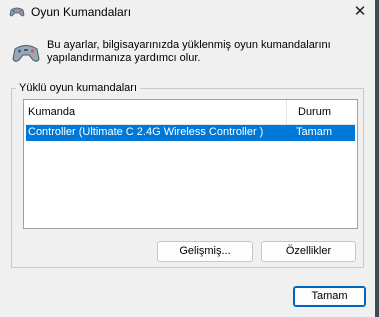 The width and height of the screenshot is (379, 317). I want to click on close-button: ✕, so click(360, 12).